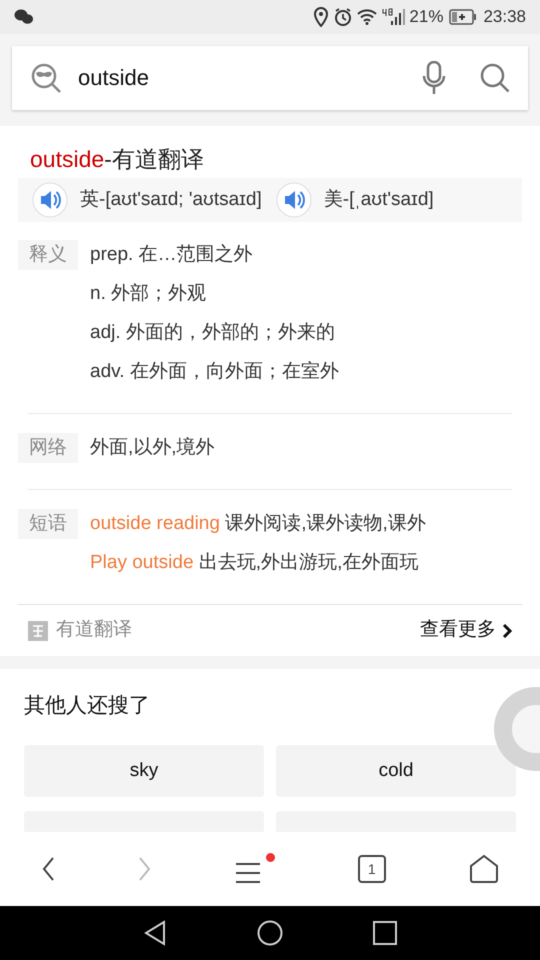 This screenshot has height=960, width=540. Describe the element at coordinates (247, 873) in the screenshot. I see `menu-icon` at that location.